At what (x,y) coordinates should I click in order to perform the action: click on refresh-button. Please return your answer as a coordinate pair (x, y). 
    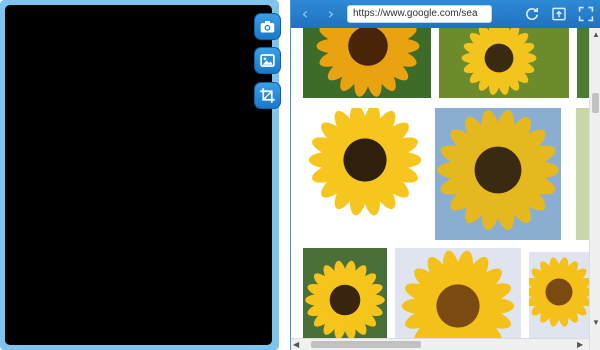
    Looking at the image, I should click on (532, 14).